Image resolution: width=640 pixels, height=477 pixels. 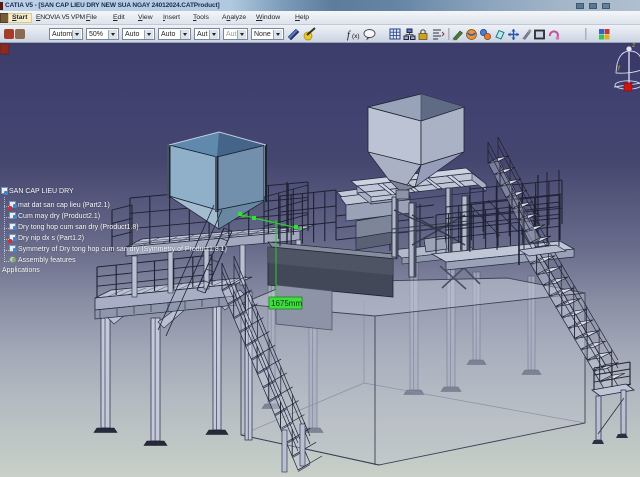 I want to click on svg-text: f, so click(x=349, y=35).